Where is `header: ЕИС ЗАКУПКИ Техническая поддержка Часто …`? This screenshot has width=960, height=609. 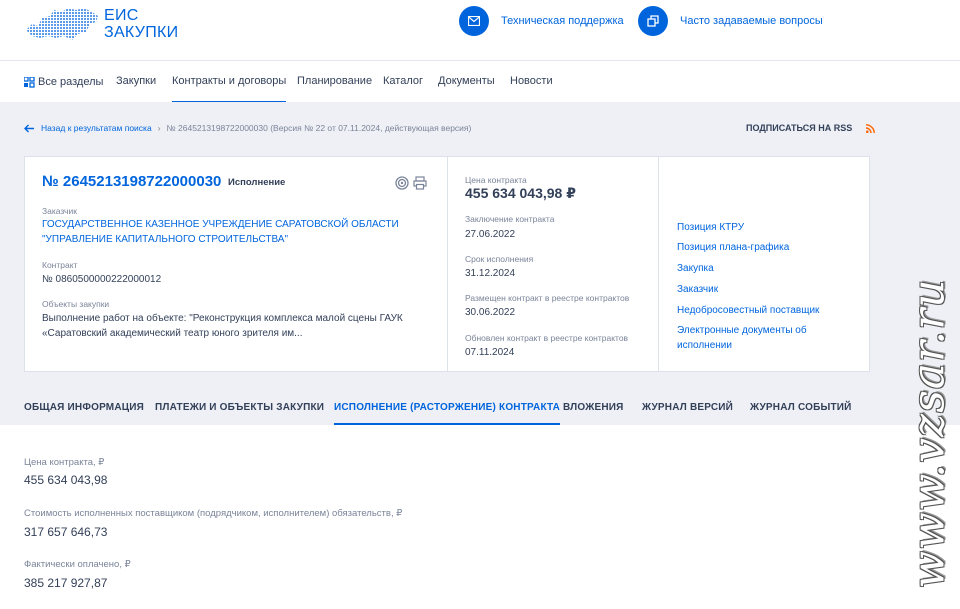 header: ЕИС ЗАКУПКИ Техническая поддержка Часто … is located at coordinates (480, 30).